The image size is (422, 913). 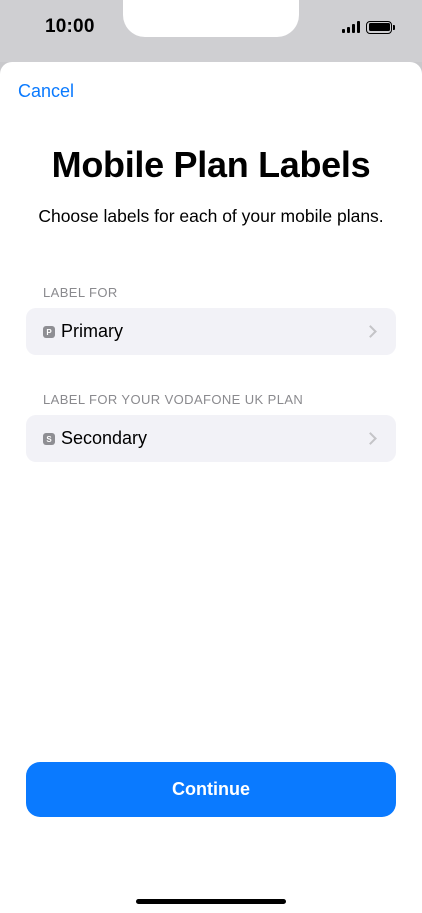 What do you see at coordinates (380, 27) in the screenshot?
I see `battery-full-icon` at bounding box center [380, 27].